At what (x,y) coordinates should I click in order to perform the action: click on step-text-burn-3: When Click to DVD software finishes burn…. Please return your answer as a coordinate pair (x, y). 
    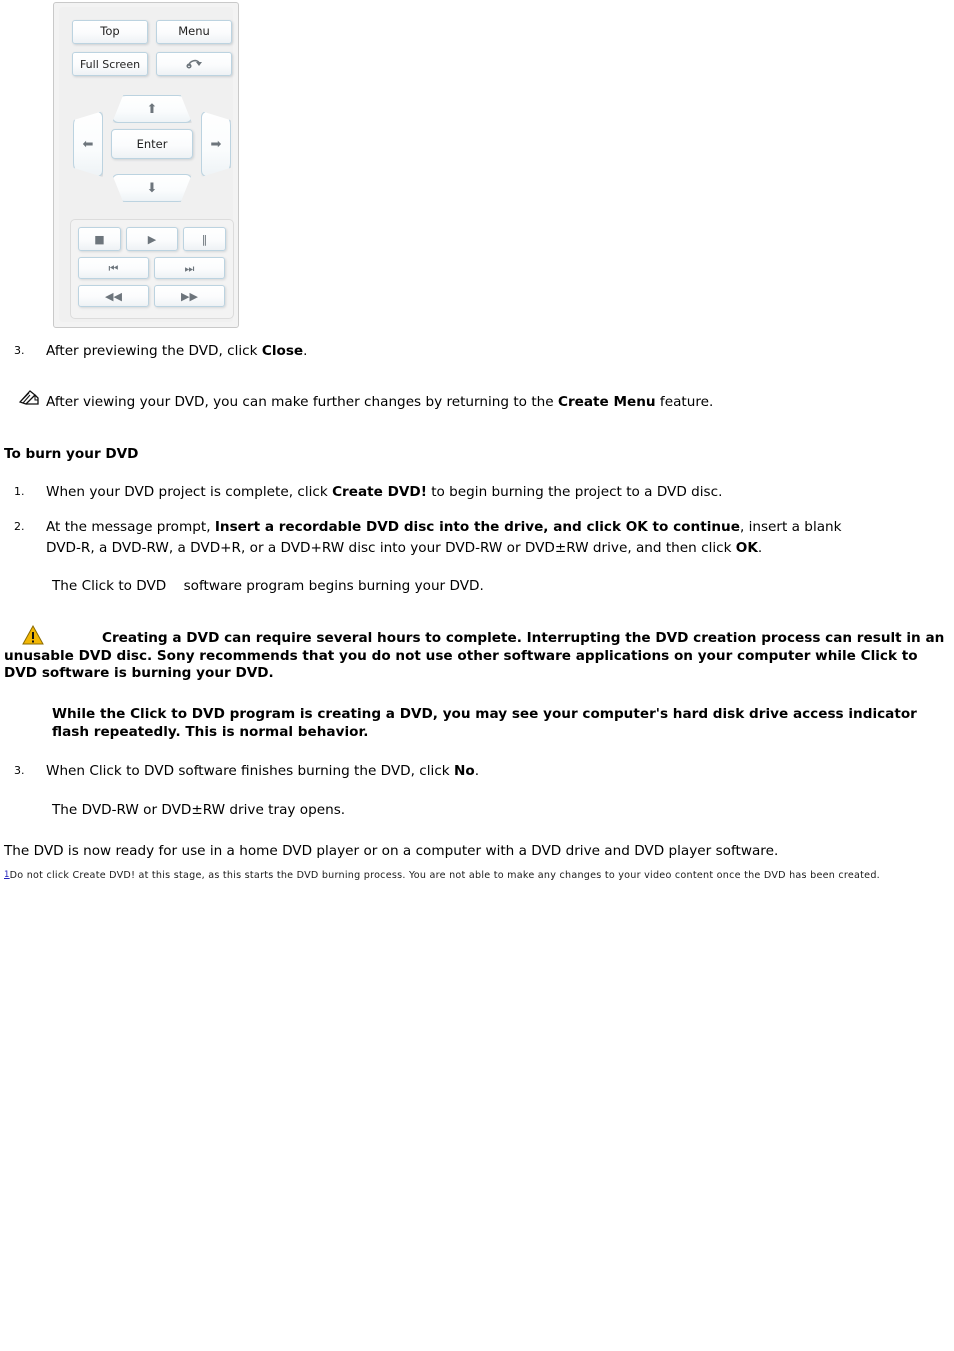
    Looking at the image, I should click on (491, 771).